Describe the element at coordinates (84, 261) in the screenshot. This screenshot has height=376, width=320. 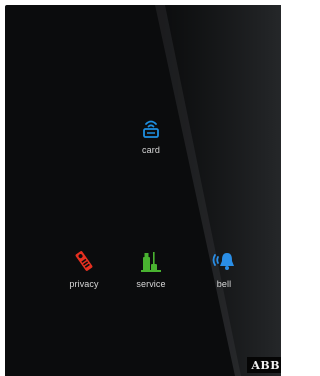
I see `do-not-disturb-tag-icon` at that location.